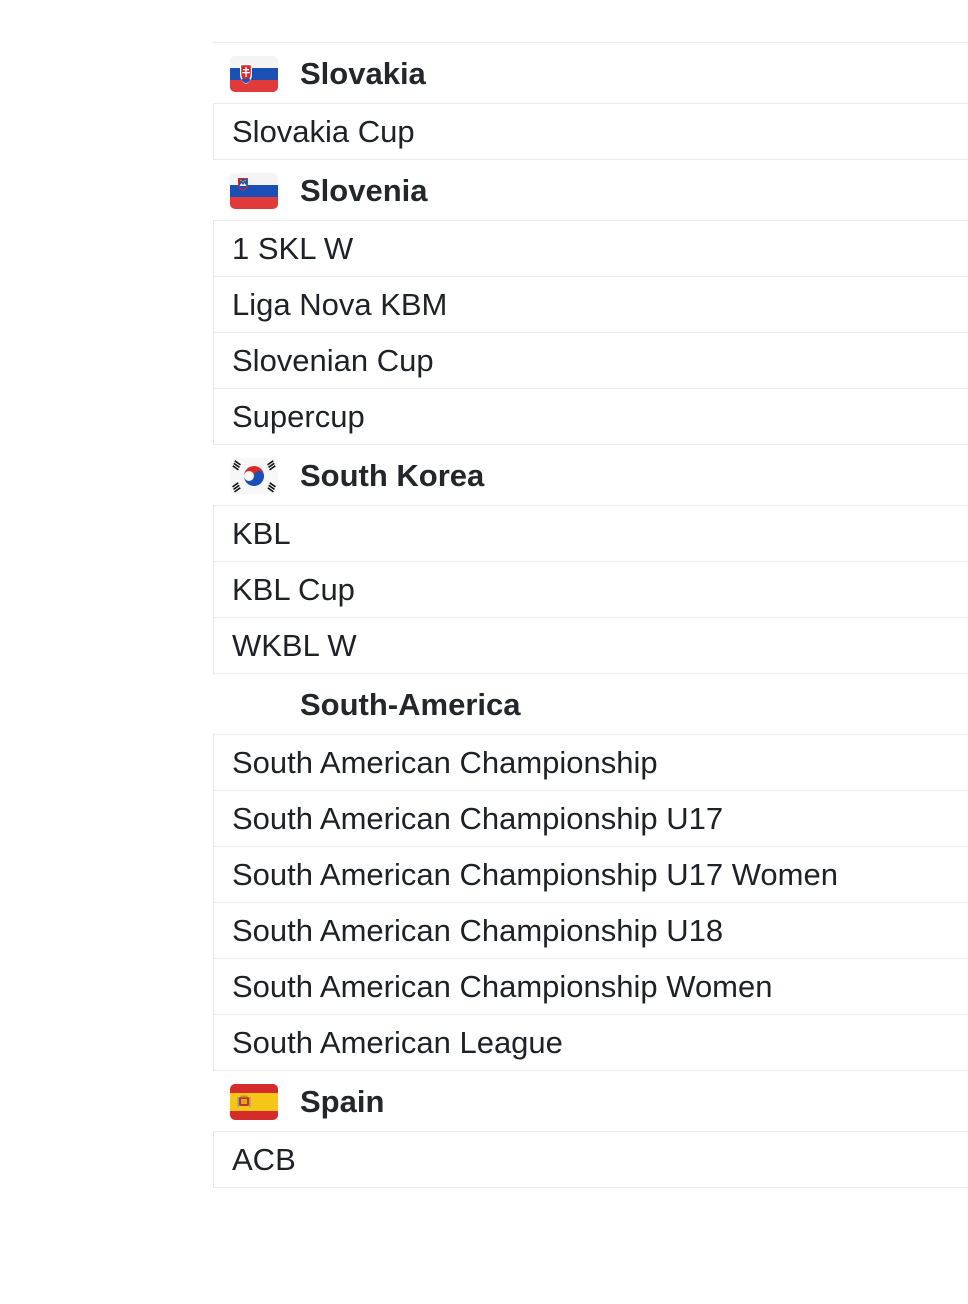 This screenshot has height=1304, width=968. I want to click on league-item: South American Championship, so click(590, 763).